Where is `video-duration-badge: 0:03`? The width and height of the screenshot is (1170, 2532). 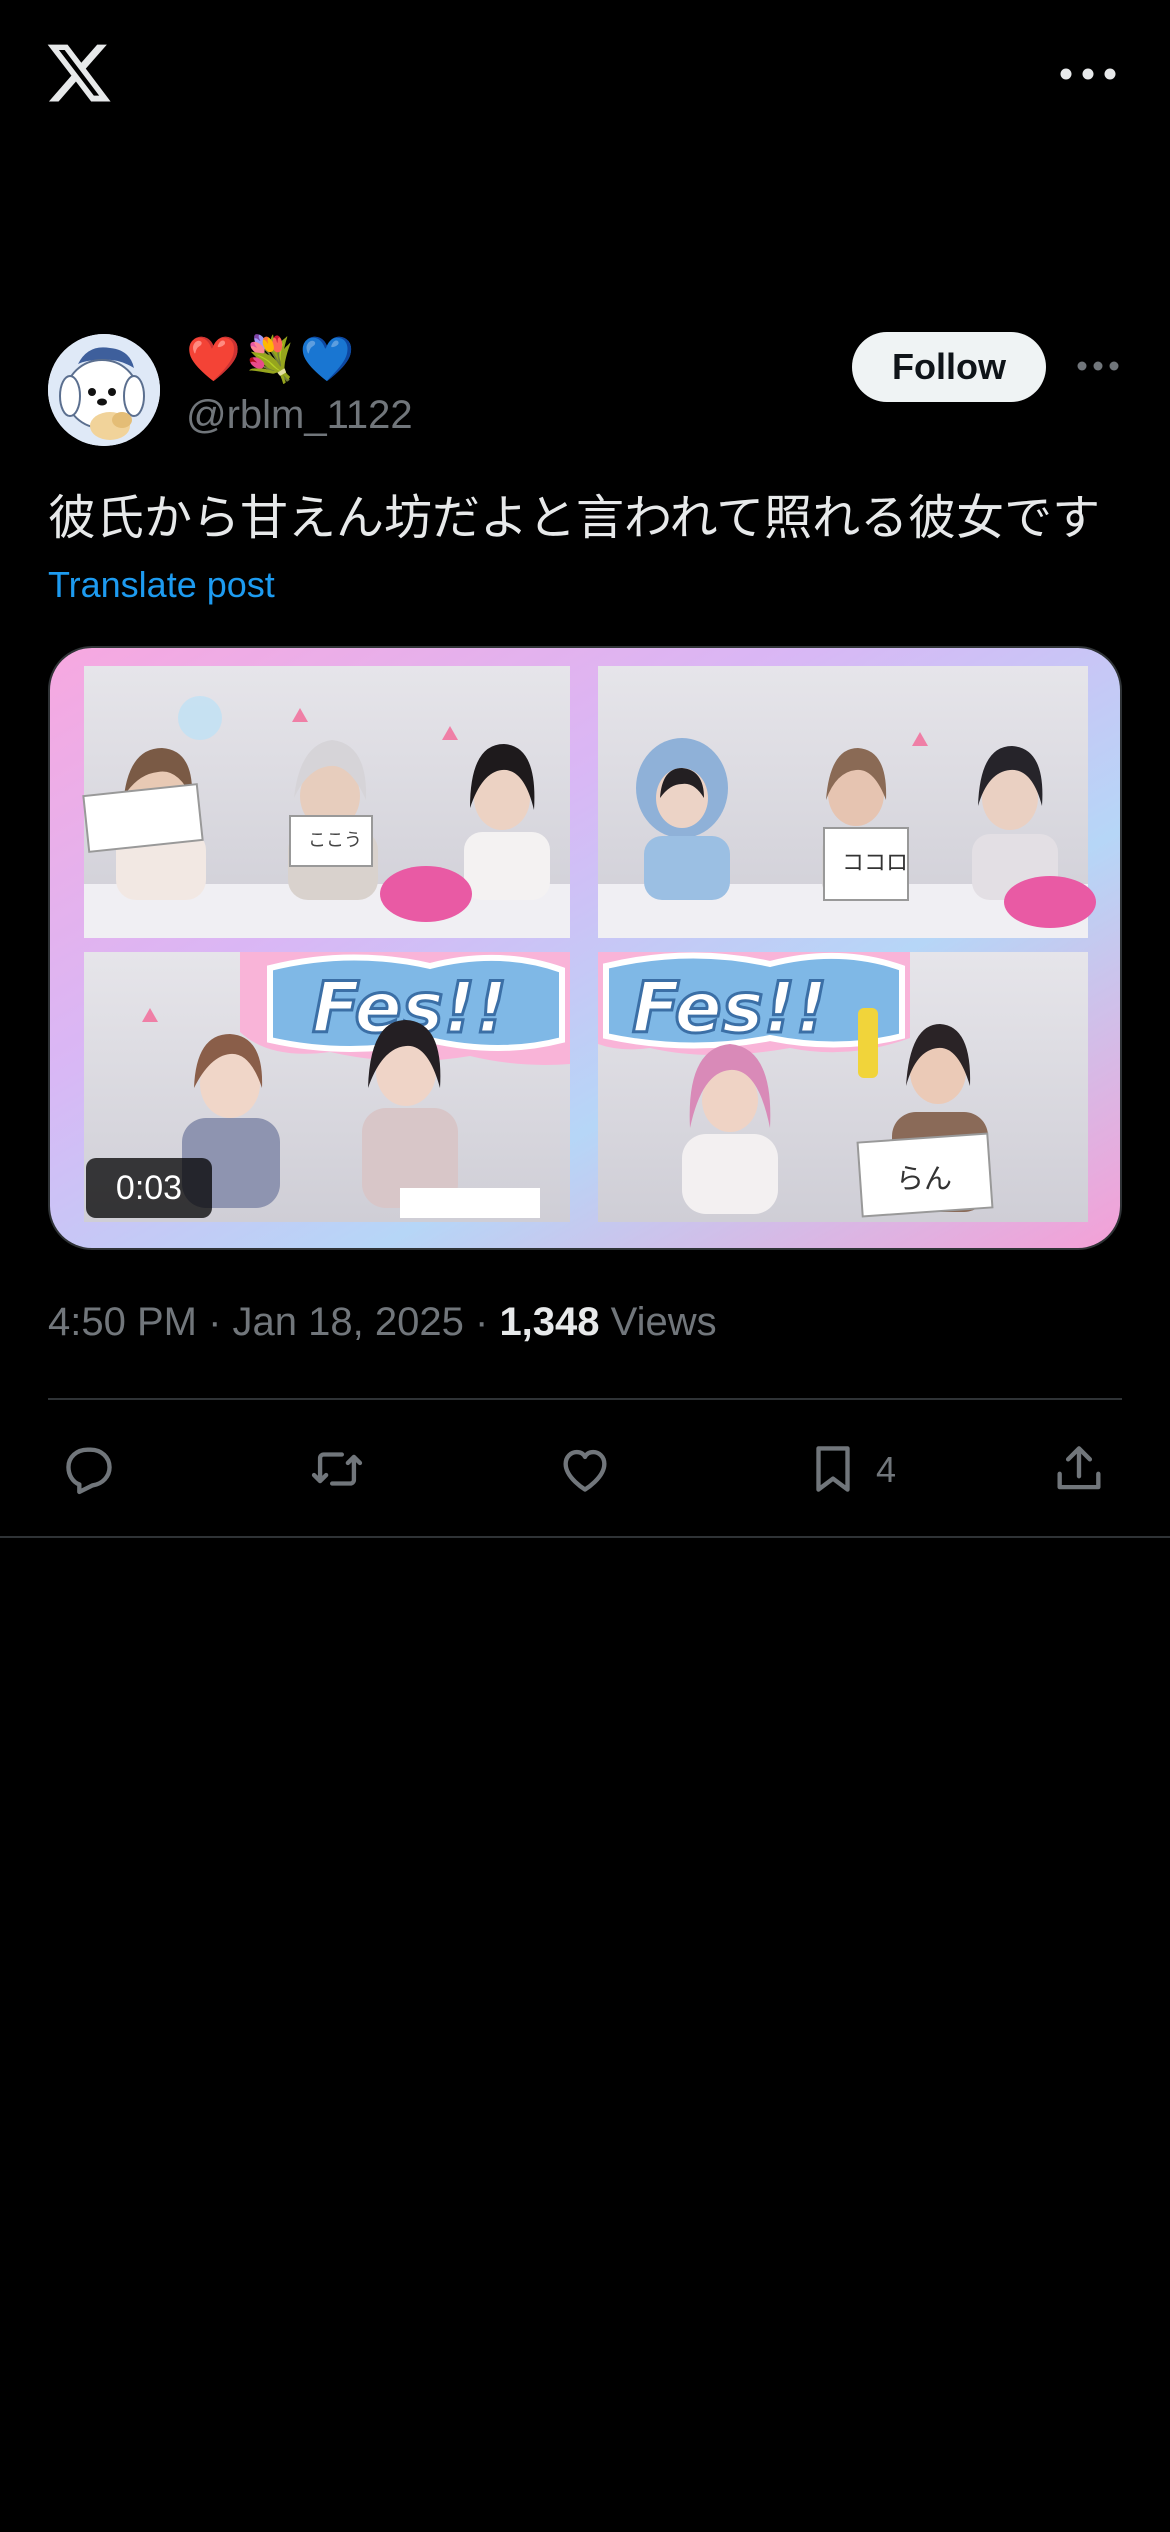
video-duration-badge: 0:03 is located at coordinates (149, 1188).